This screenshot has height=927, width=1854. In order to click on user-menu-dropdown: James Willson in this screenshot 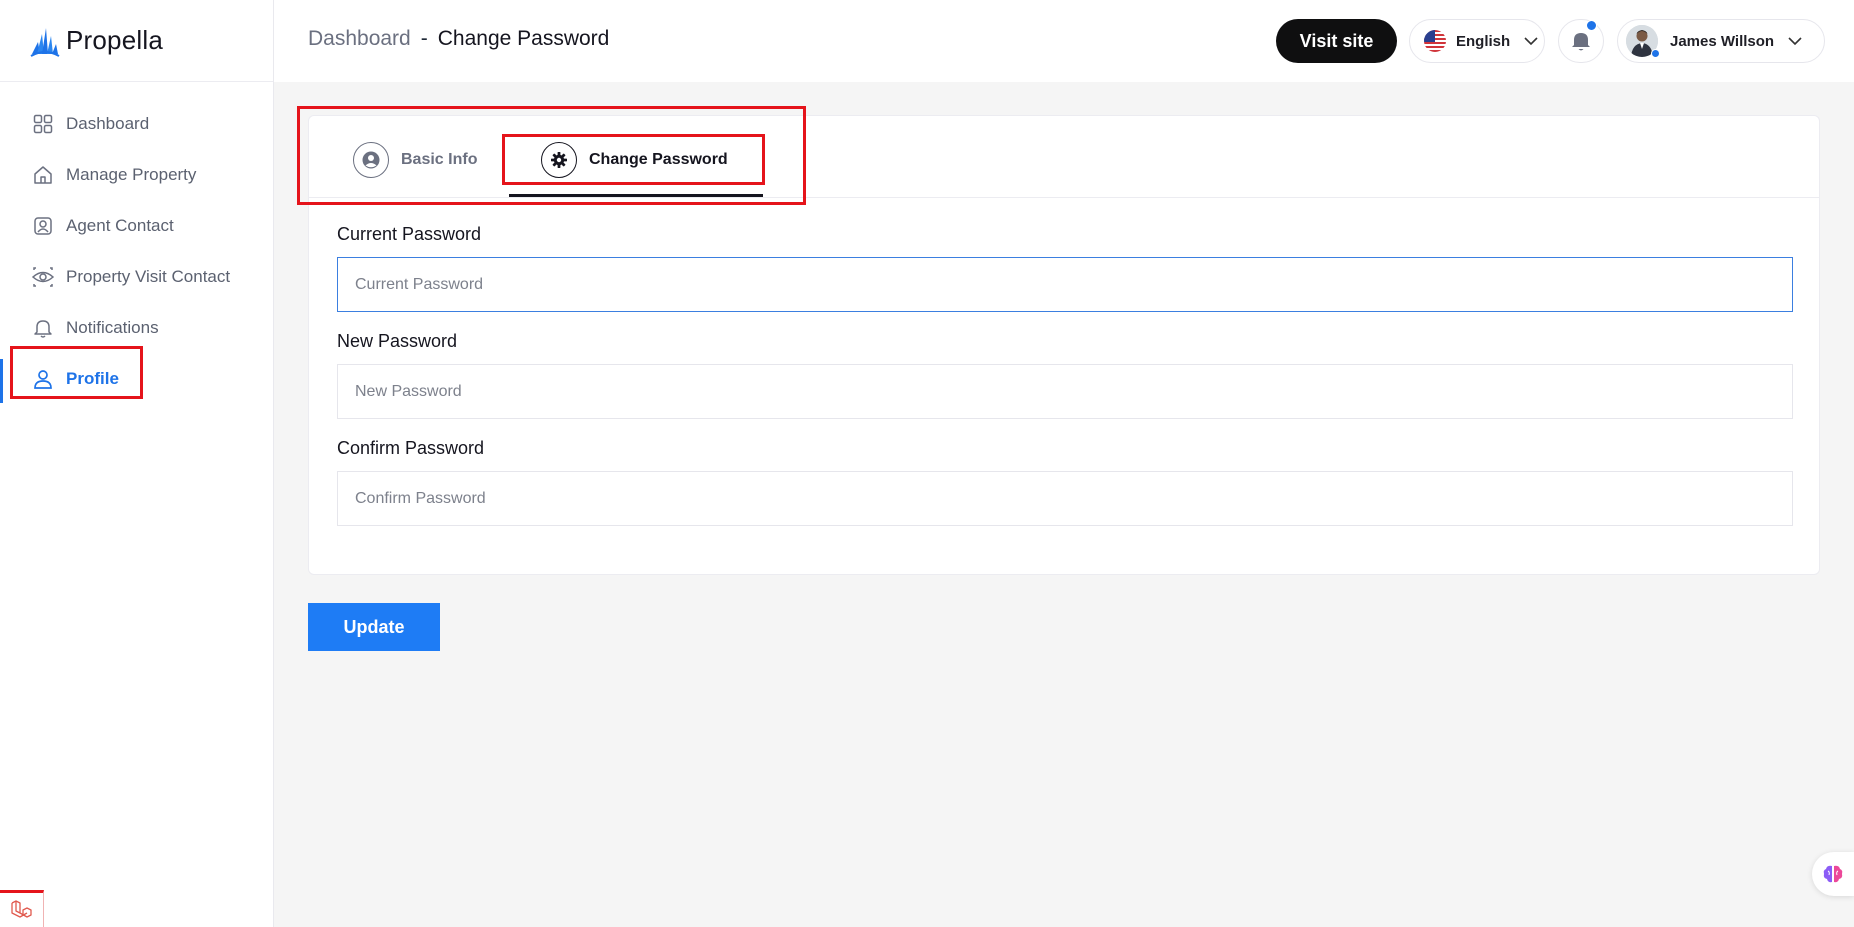, I will do `click(1721, 41)`.